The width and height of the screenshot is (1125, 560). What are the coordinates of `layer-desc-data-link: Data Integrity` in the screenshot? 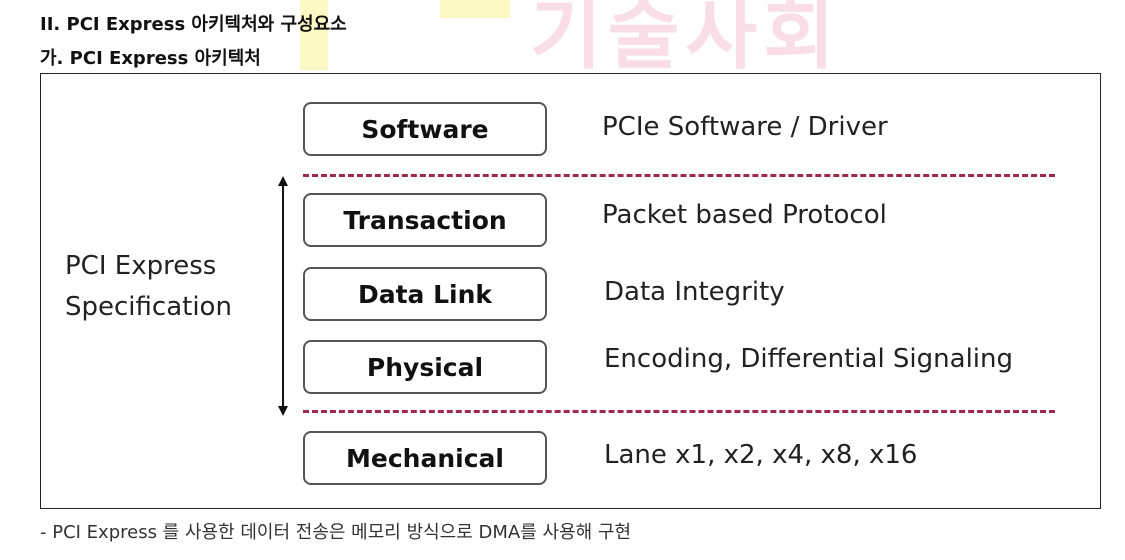 It's located at (694, 292).